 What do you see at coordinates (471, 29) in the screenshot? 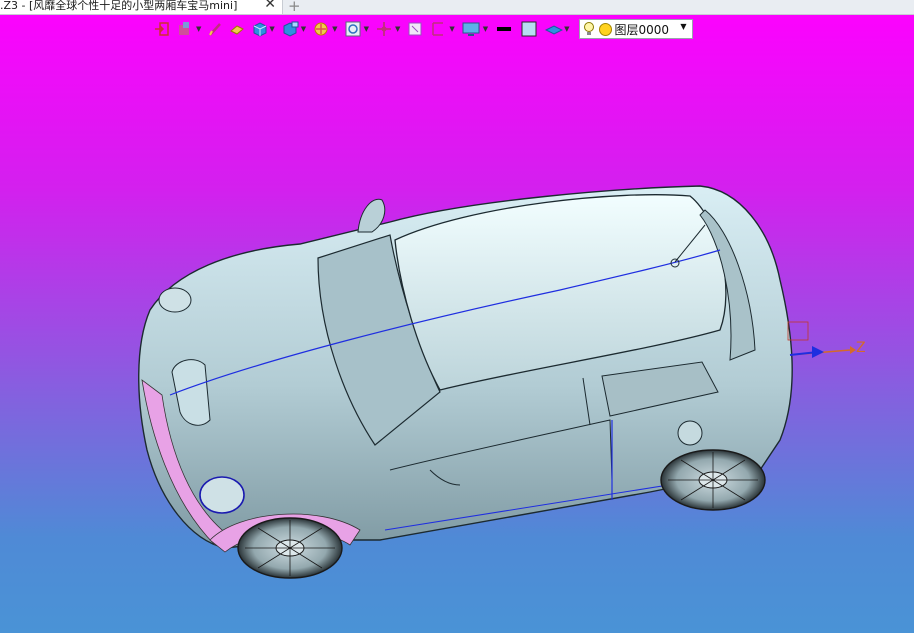
I see `display-icon` at bounding box center [471, 29].